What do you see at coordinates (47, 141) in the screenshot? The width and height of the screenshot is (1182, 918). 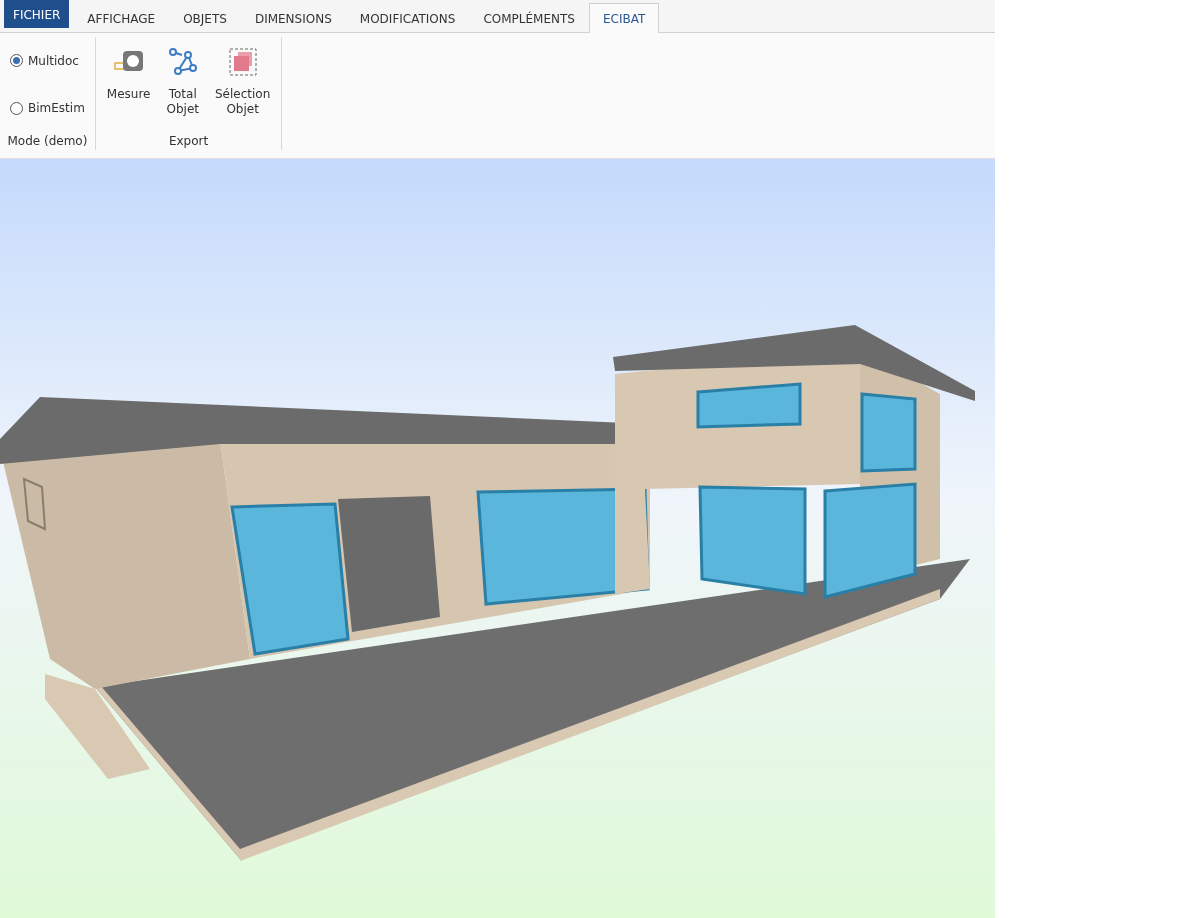 I see `group-label: Mode (demo)` at bounding box center [47, 141].